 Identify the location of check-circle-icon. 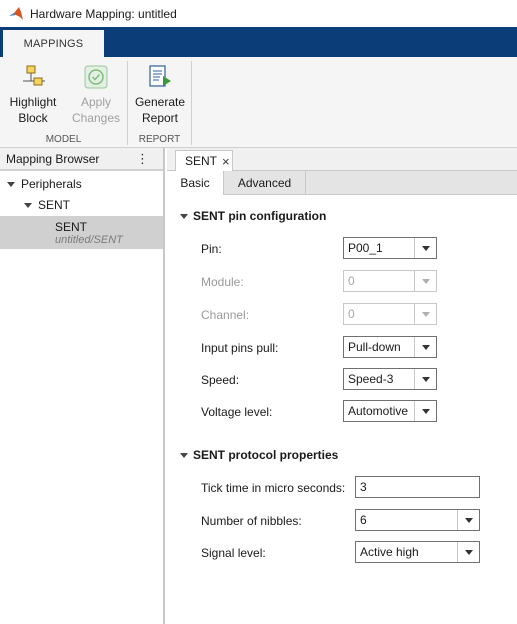
(96, 77).